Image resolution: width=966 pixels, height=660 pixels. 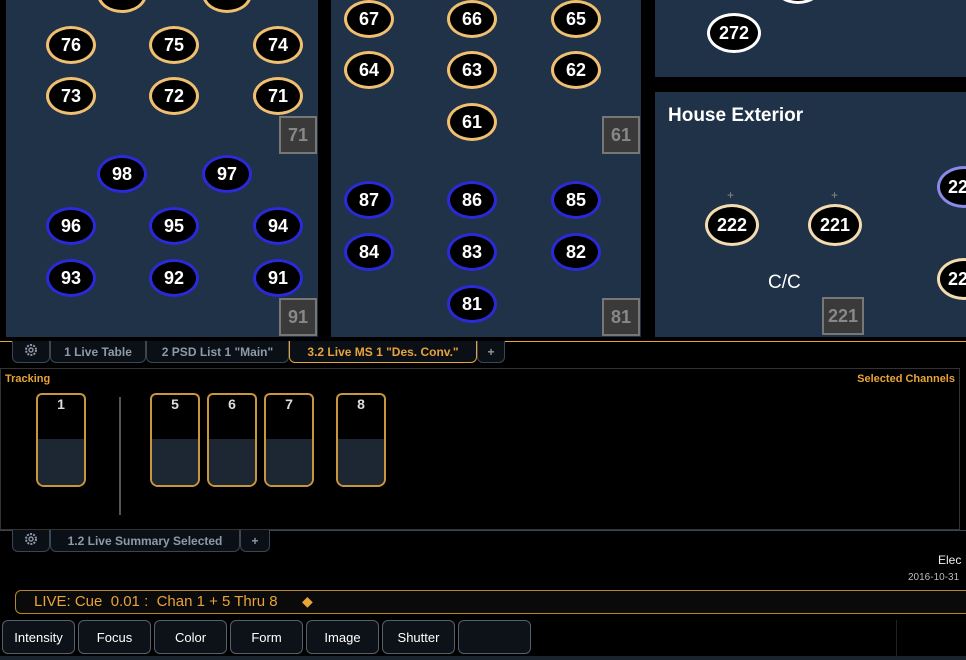 I want to click on channel-button: 97, so click(x=227, y=174).